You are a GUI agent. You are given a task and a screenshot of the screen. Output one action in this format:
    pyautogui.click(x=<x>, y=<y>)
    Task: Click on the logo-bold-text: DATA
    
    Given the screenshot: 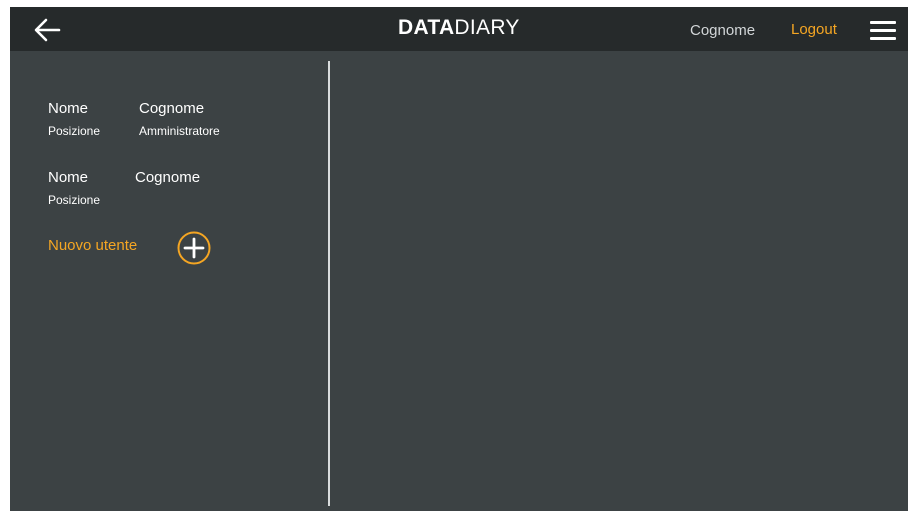 What is the action you would take?
    pyautogui.click(x=426, y=27)
    